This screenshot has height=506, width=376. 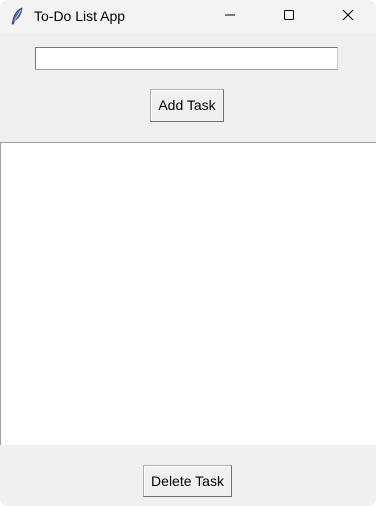 What do you see at coordinates (80, 16) in the screenshot?
I see `window-title: To-Do List App` at bounding box center [80, 16].